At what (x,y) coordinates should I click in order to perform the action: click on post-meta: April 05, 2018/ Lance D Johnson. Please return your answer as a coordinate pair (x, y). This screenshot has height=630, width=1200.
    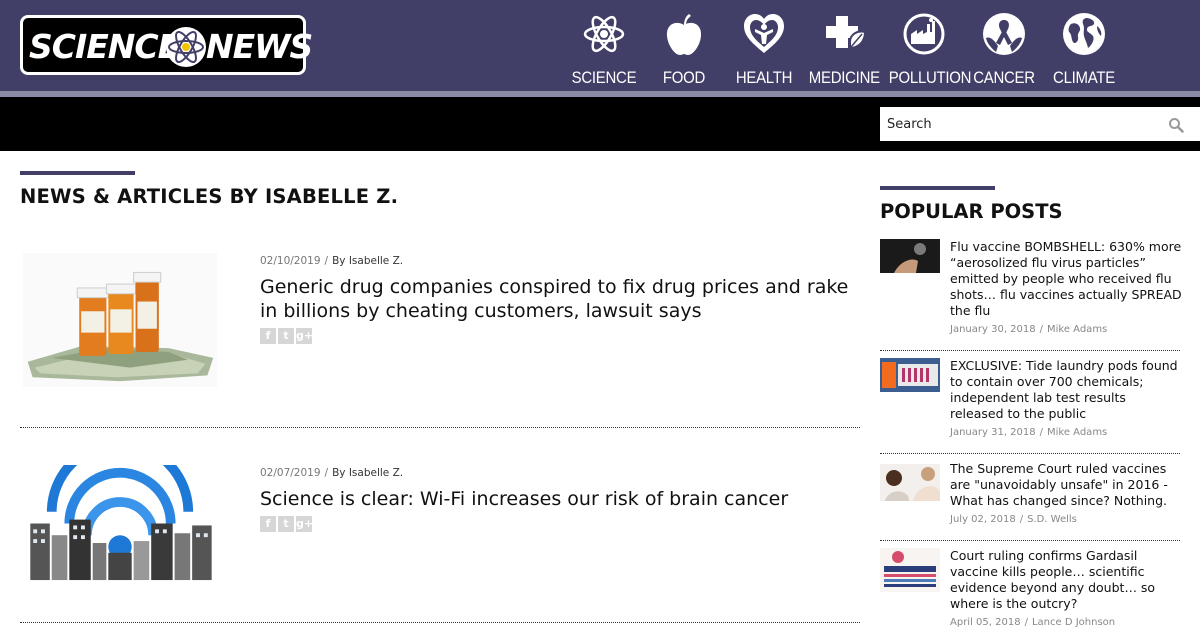
    Looking at the image, I should click on (1032, 622).